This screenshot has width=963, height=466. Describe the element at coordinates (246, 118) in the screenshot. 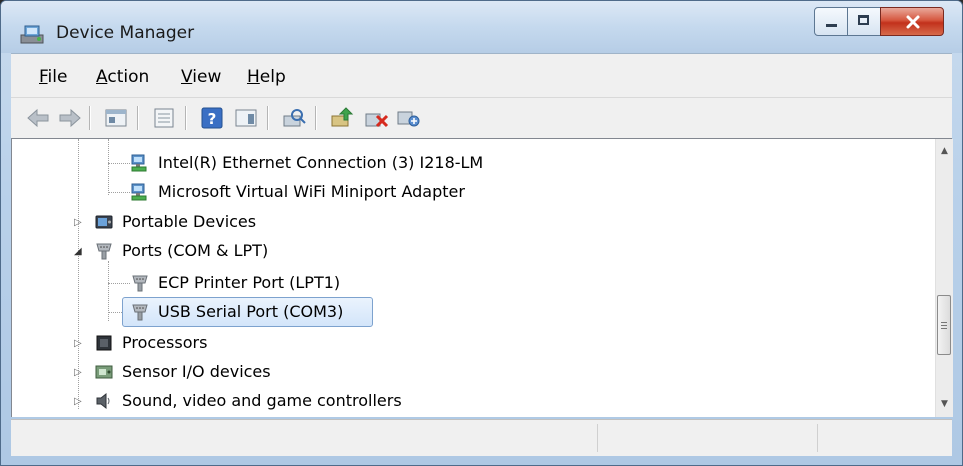

I see `action-pane-icon` at that location.